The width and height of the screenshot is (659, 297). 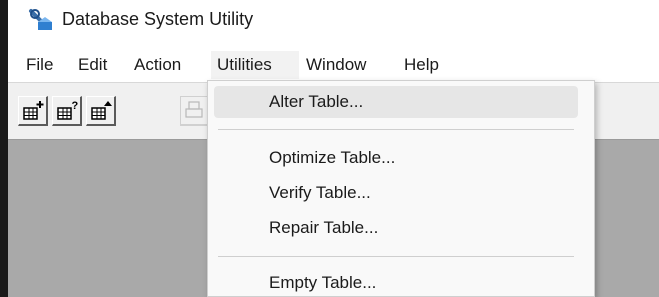 What do you see at coordinates (41, 20) in the screenshot?
I see `magnifier-database-icon` at bounding box center [41, 20].